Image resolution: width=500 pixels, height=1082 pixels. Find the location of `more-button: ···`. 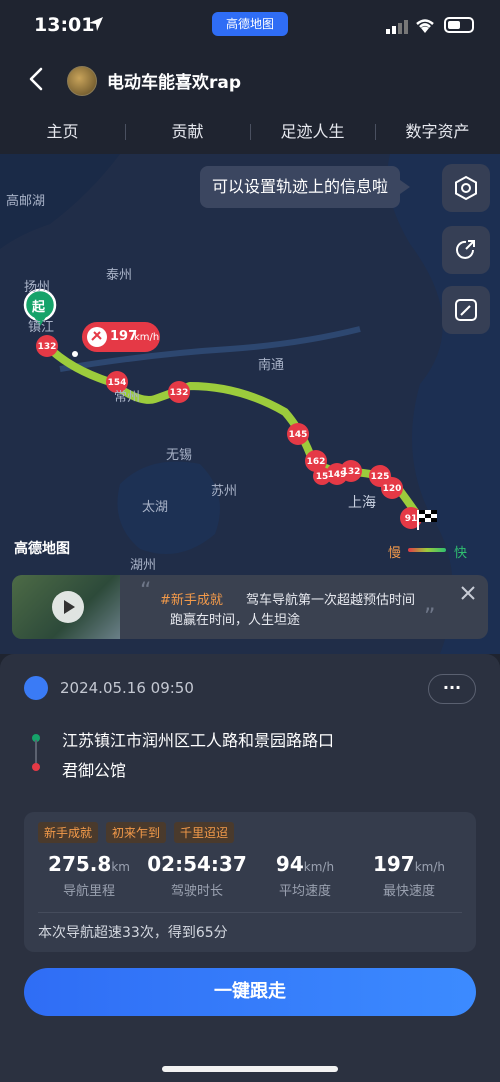

more-button: ··· is located at coordinates (452, 689).